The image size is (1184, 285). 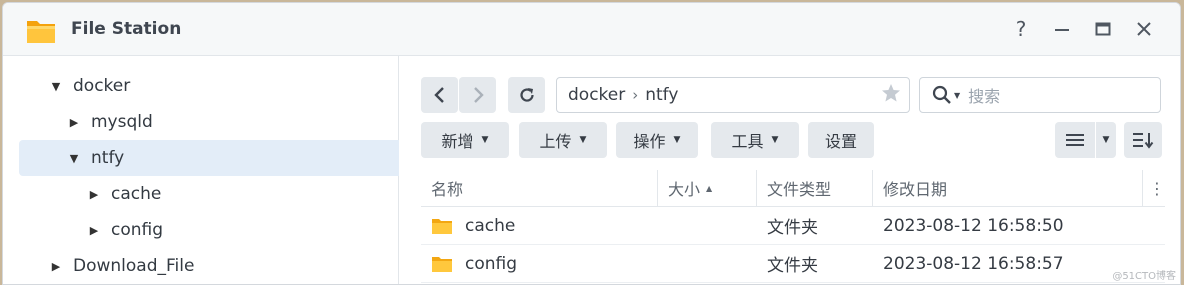 I want to click on sort-button, so click(x=1143, y=140).